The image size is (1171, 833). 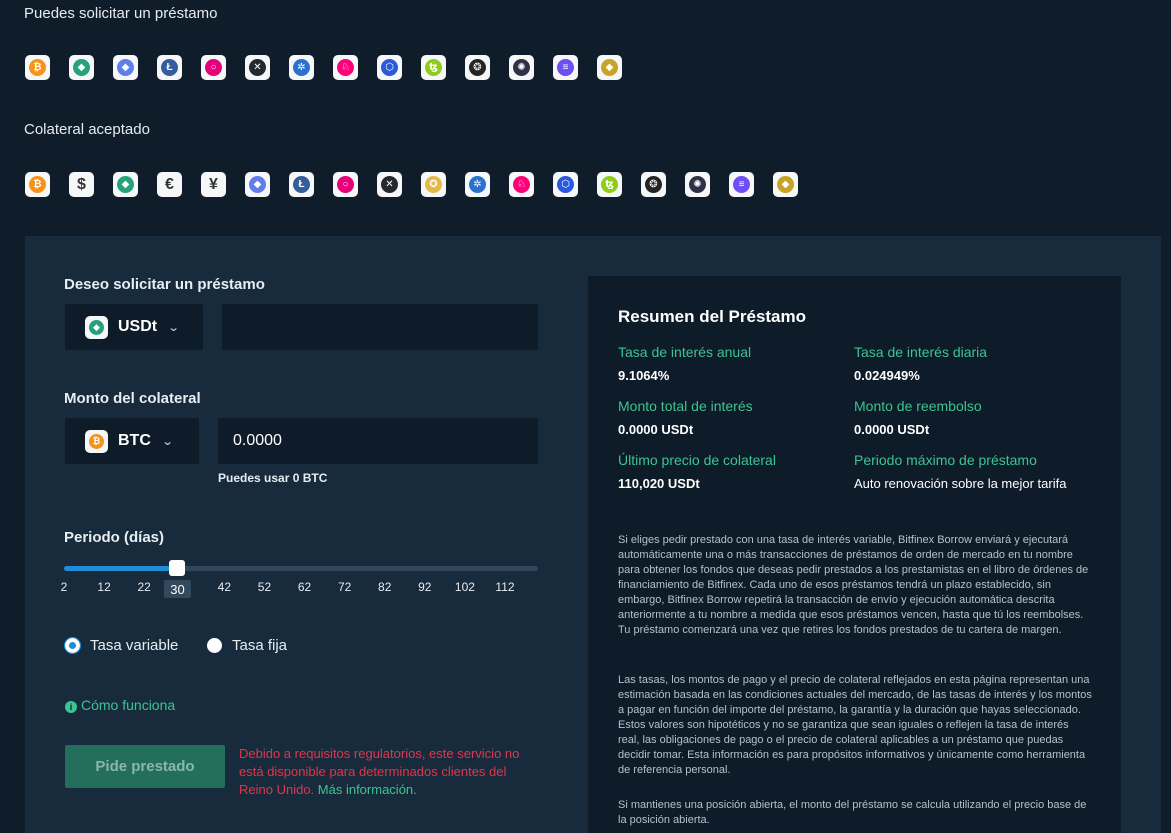 What do you see at coordinates (887, 375) in the screenshot?
I see `daily-rate-value: 0.024949%` at bounding box center [887, 375].